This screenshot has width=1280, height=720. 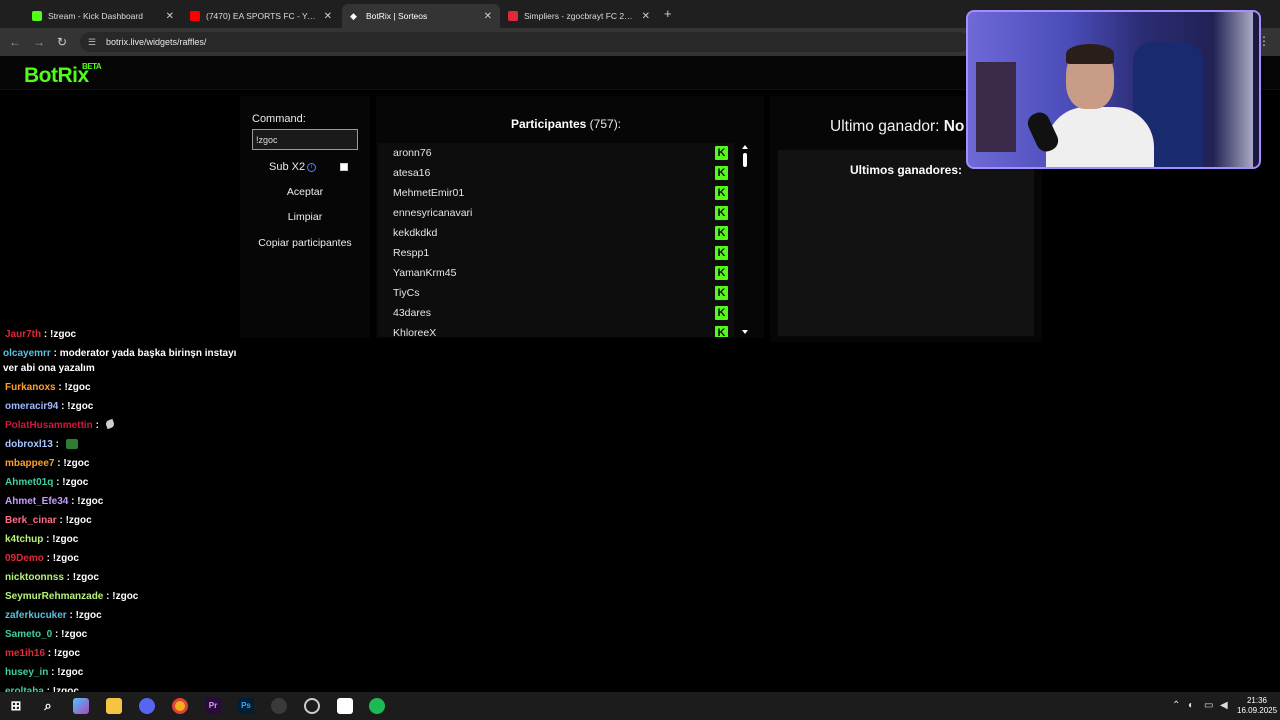 What do you see at coordinates (377, 706) in the screenshot?
I see `spotify-icon` at bounding box center [377, 706].